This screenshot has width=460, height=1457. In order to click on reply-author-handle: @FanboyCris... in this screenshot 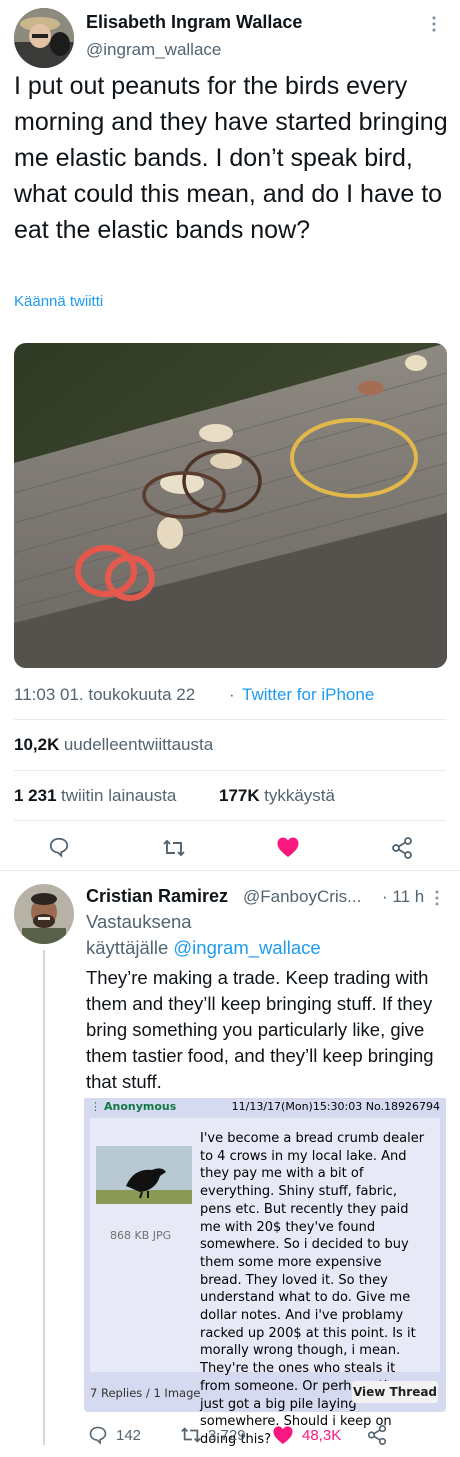, I will do `click(302, 897)`.